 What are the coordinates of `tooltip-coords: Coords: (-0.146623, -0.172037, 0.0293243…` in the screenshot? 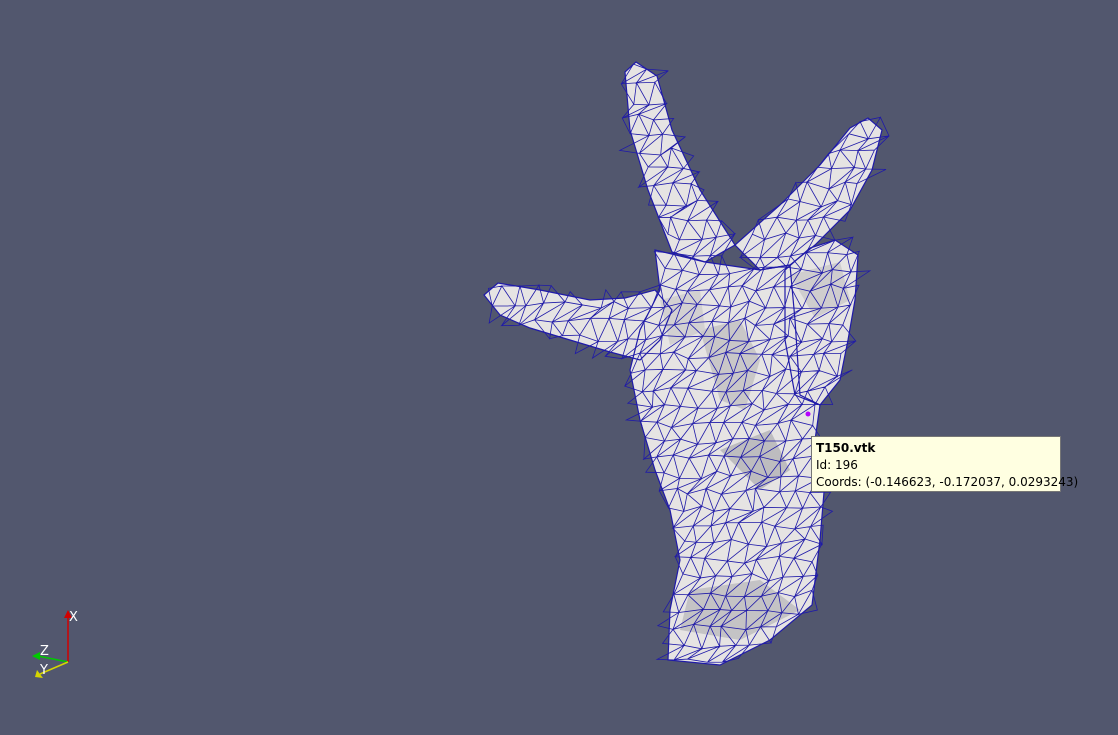 It's located at (947, 482).